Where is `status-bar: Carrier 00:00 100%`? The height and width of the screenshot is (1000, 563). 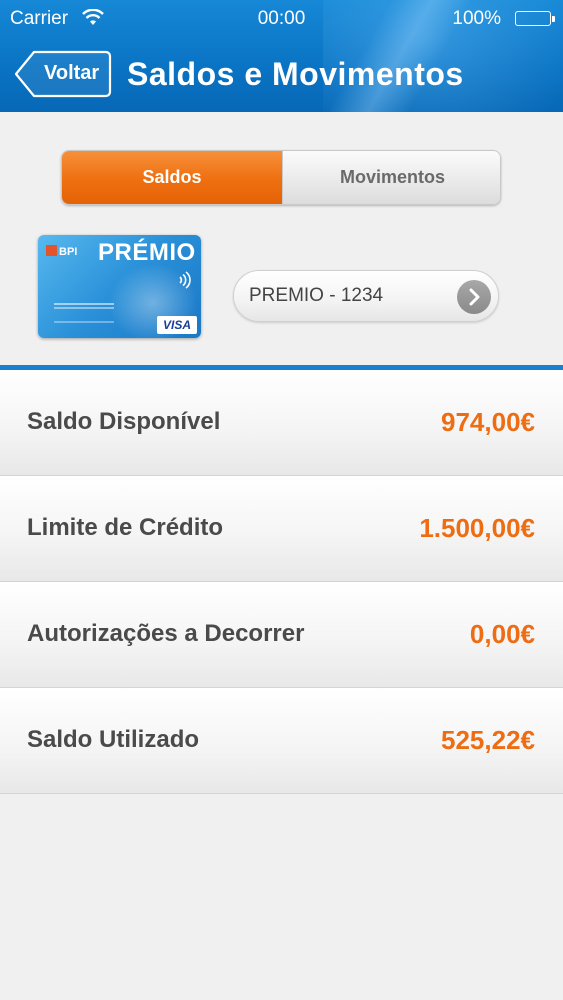
status-bar: Carrier 00:00 100% is located at coordinates (281, 19).